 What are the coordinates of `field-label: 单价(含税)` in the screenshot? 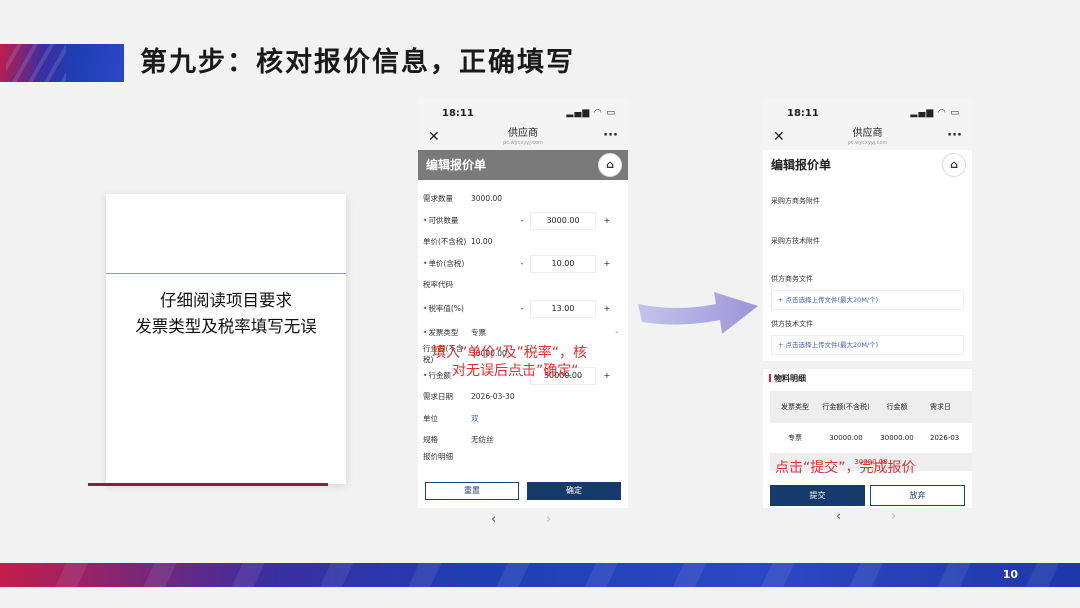 It's located at (446, 263).